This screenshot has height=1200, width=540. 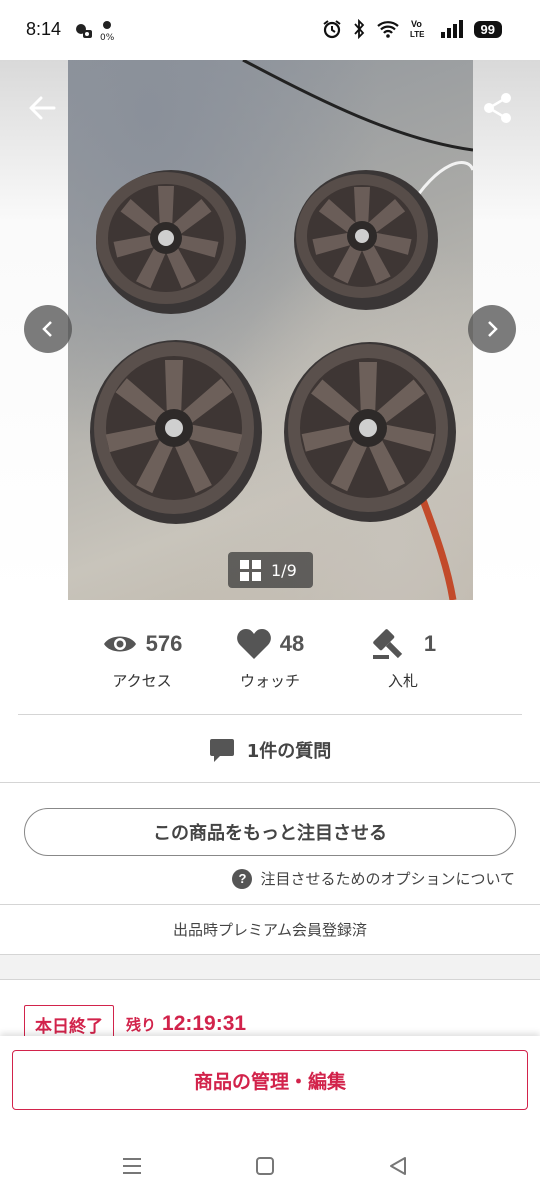 What do you see at coordinates (387, 644) in the screenshot?
I see `gavel-icon` at bounding box center [387, 644].